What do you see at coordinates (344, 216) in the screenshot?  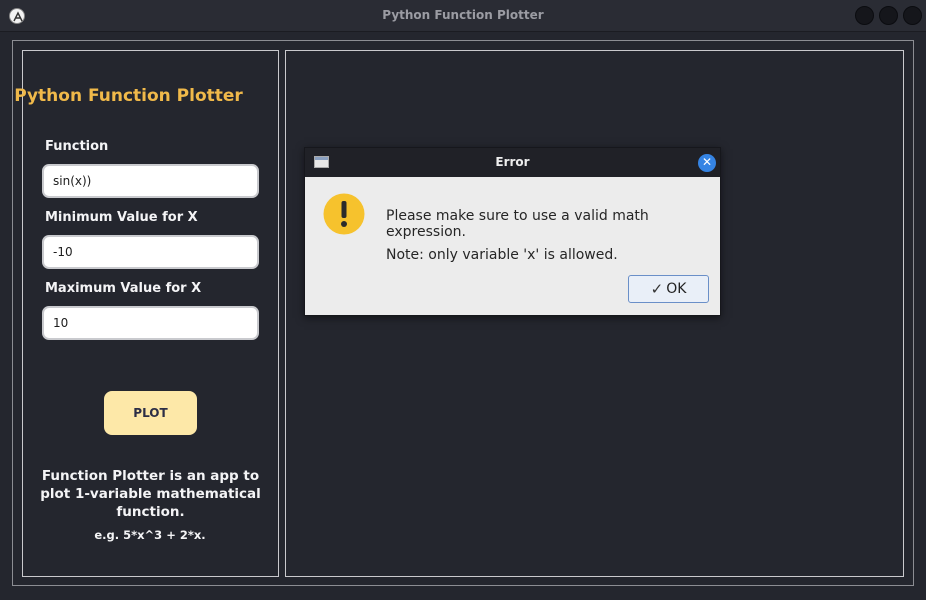 I see `warning-icon` at bounding box center [344, 216].